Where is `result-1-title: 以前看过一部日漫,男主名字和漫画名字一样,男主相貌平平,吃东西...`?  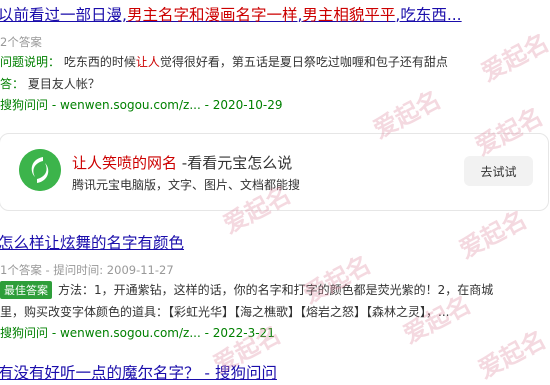
result-1-title: 以前看过一部日漫,男主名字和漫画名字一样,男主相貌平平,吃东西... is located at coordinates (231, 14).